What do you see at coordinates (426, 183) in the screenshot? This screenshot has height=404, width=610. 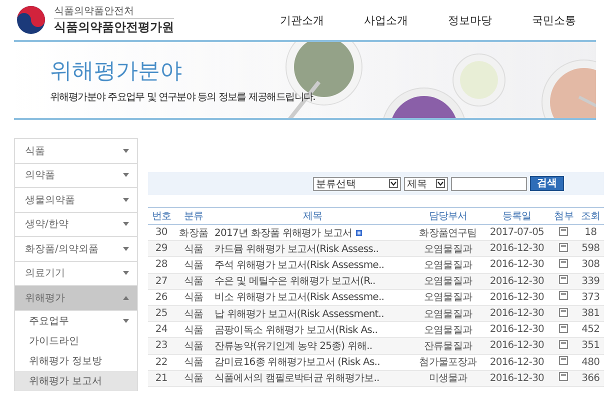 I see `field-select: 제목` at bounding box center [426, 183].